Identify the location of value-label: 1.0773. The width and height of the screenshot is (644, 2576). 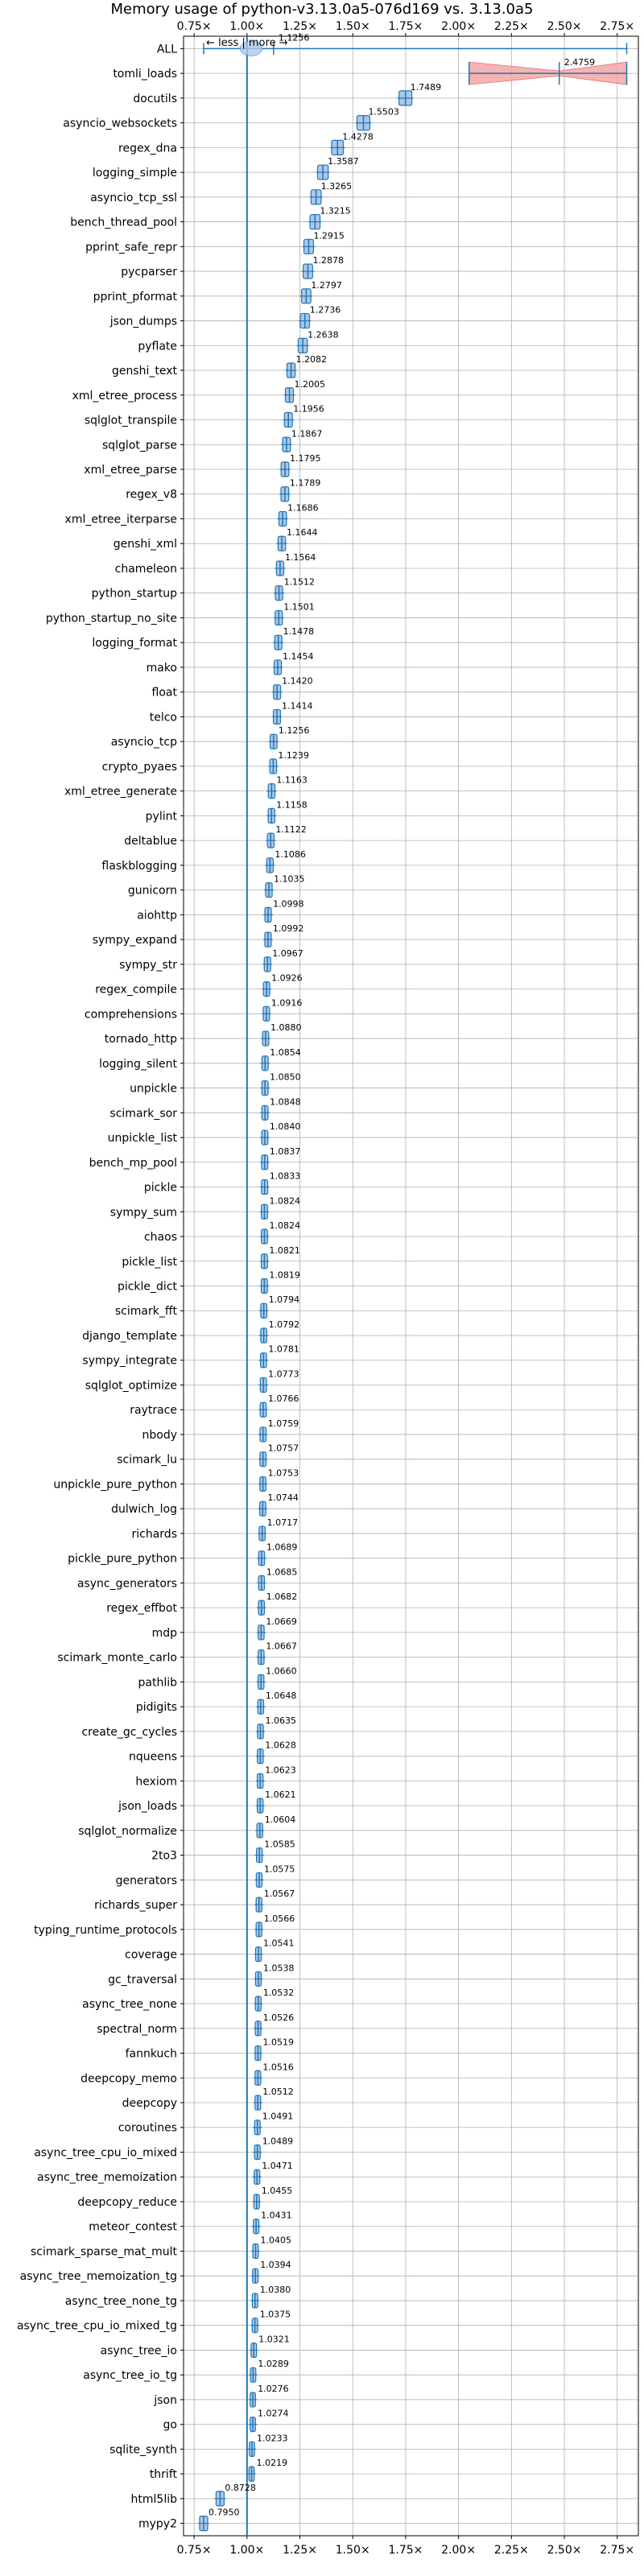
(283, 1373).